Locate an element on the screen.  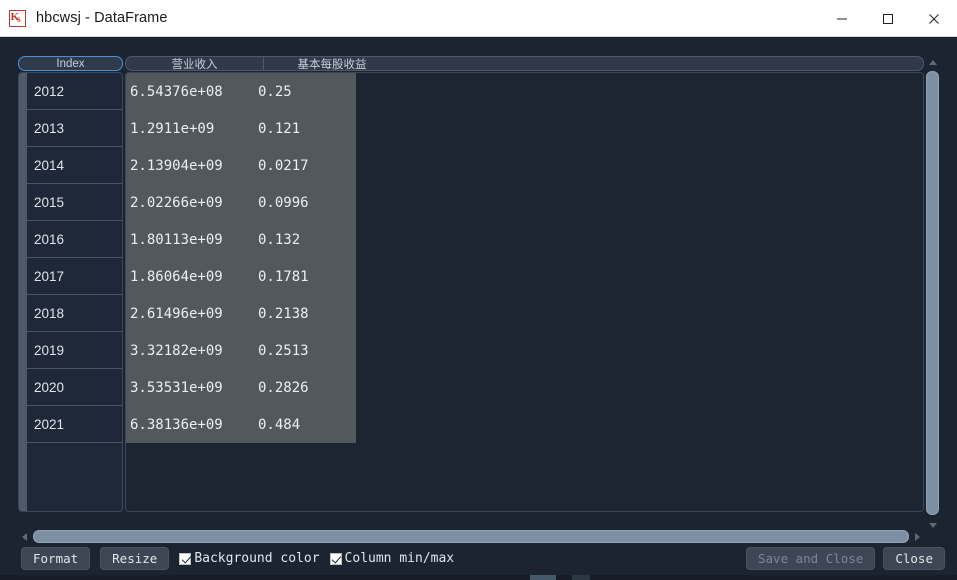
scroll-down-arrow-icon is located at coordinates (932, 525).